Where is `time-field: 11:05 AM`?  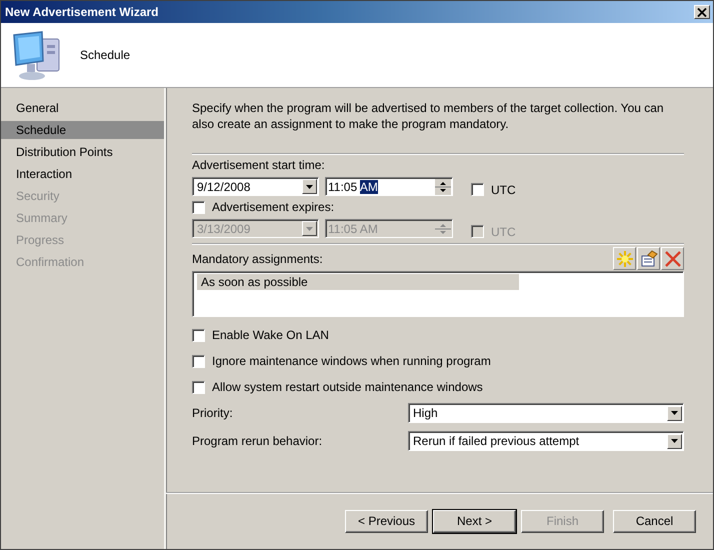 time-field: 11:05 AM is located at coordinates (389, 186).